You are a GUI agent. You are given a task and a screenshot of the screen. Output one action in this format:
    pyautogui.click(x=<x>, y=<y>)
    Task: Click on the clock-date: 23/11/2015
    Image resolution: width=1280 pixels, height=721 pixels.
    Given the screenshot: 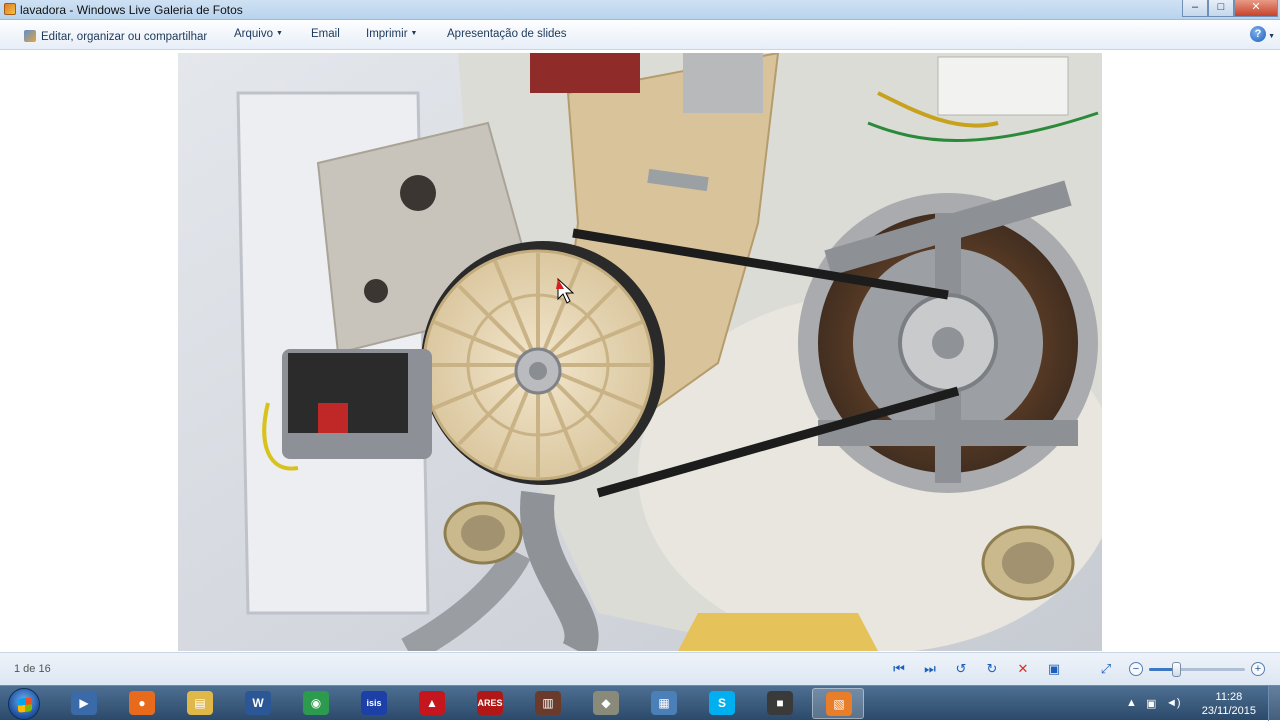 What is the action you would take?
    pyautogui.click(x=1228, y=711)
    